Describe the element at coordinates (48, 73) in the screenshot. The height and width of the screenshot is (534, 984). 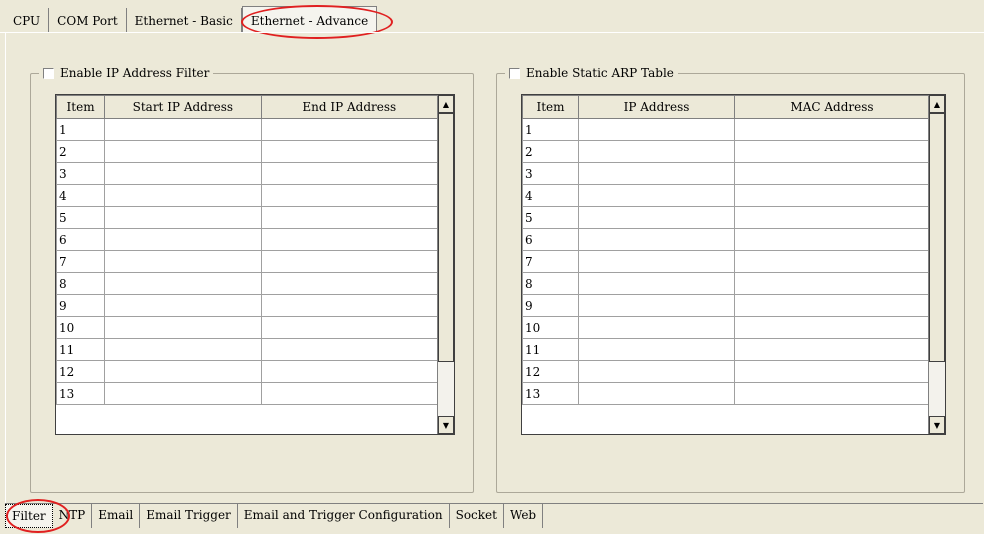
I see `ip-filter-checkbox` at that location.